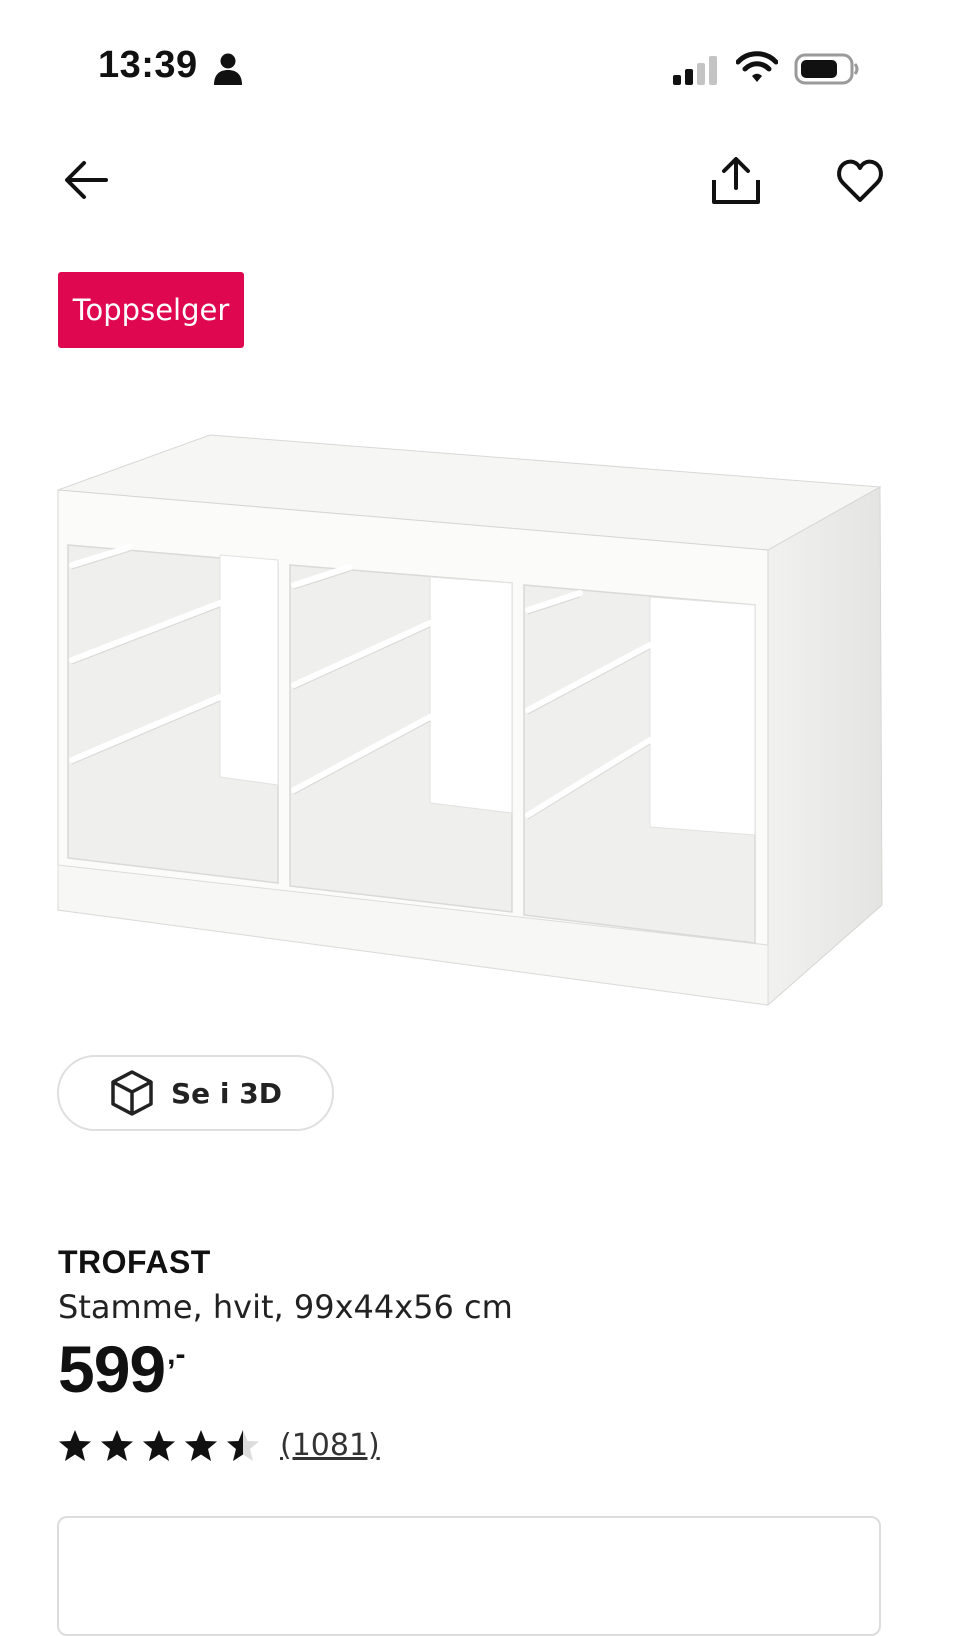  I want to click on battery-icon, so click(826, 69).